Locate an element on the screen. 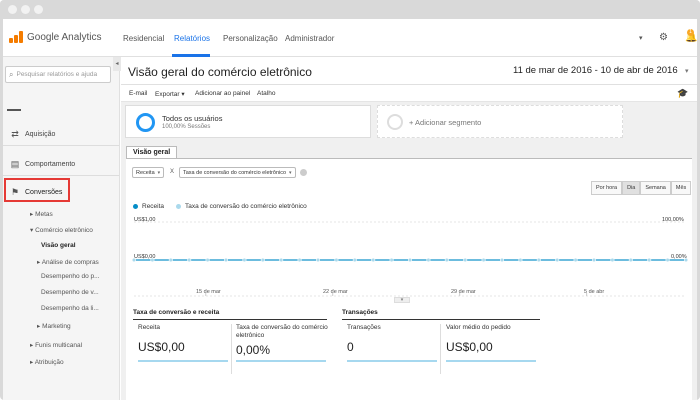  metric-label: Valor médio do pedido is located at coordinates (478, 327).